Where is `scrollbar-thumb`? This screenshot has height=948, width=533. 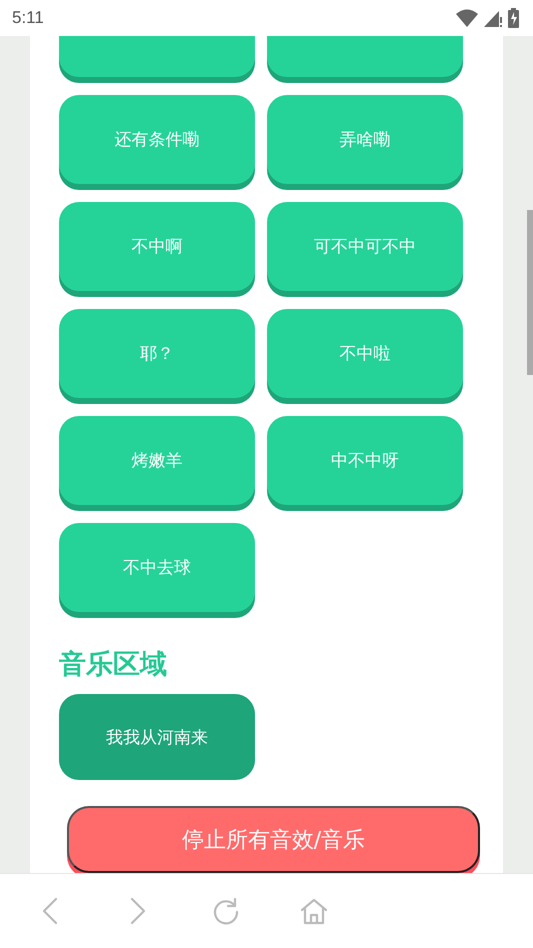
scrollbar-thumb is located at coordinates (530, 292).